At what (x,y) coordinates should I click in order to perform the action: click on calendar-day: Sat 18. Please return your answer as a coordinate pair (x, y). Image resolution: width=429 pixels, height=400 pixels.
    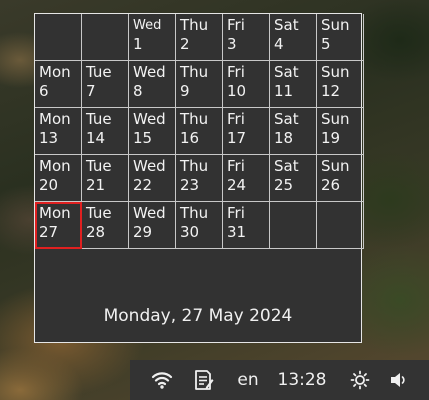
    Looking at the image, I should click on (293, 131).